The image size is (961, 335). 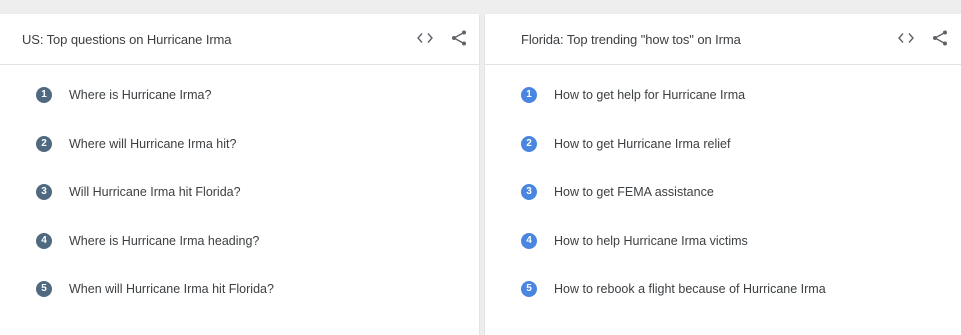 I want to click on list-item: 1 Where is Hurricane Irma?, so click(x=239, y=105).